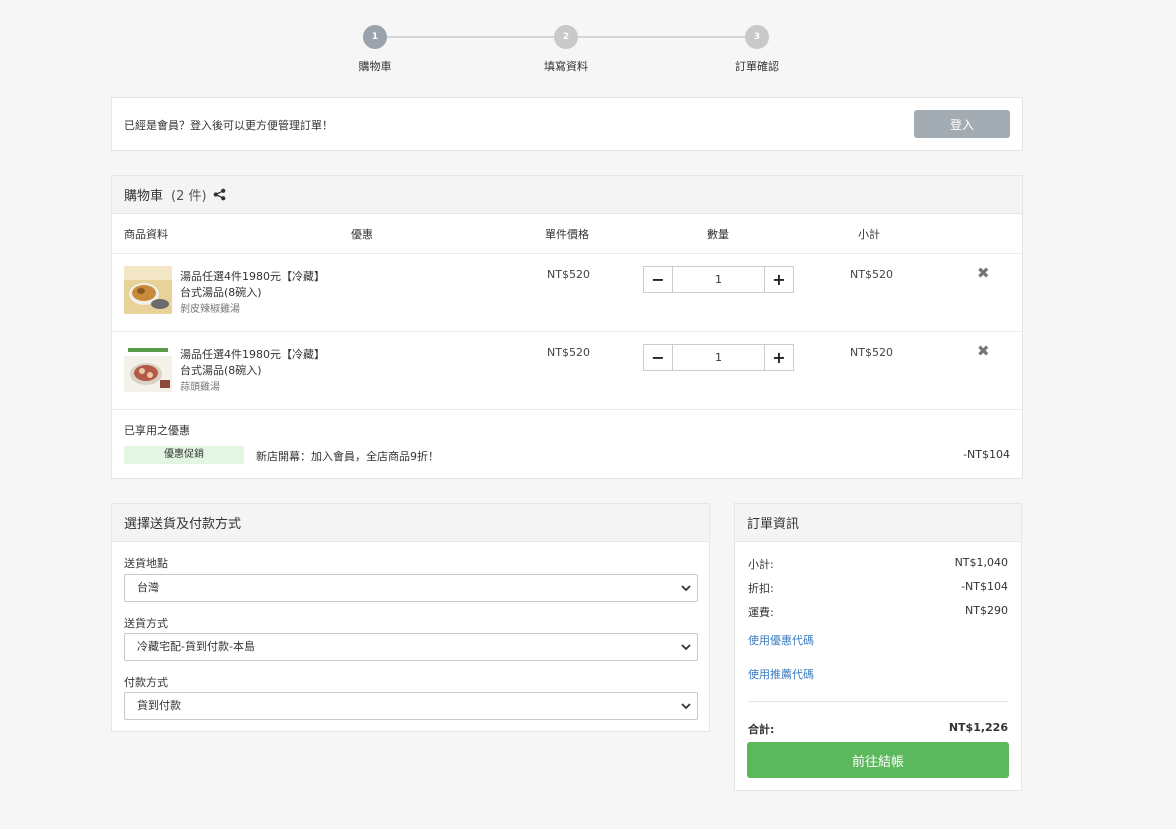 This screenshot has height=829, width=1176. I want to click on payment-method-select: 貨到付款, so click(411, 706).